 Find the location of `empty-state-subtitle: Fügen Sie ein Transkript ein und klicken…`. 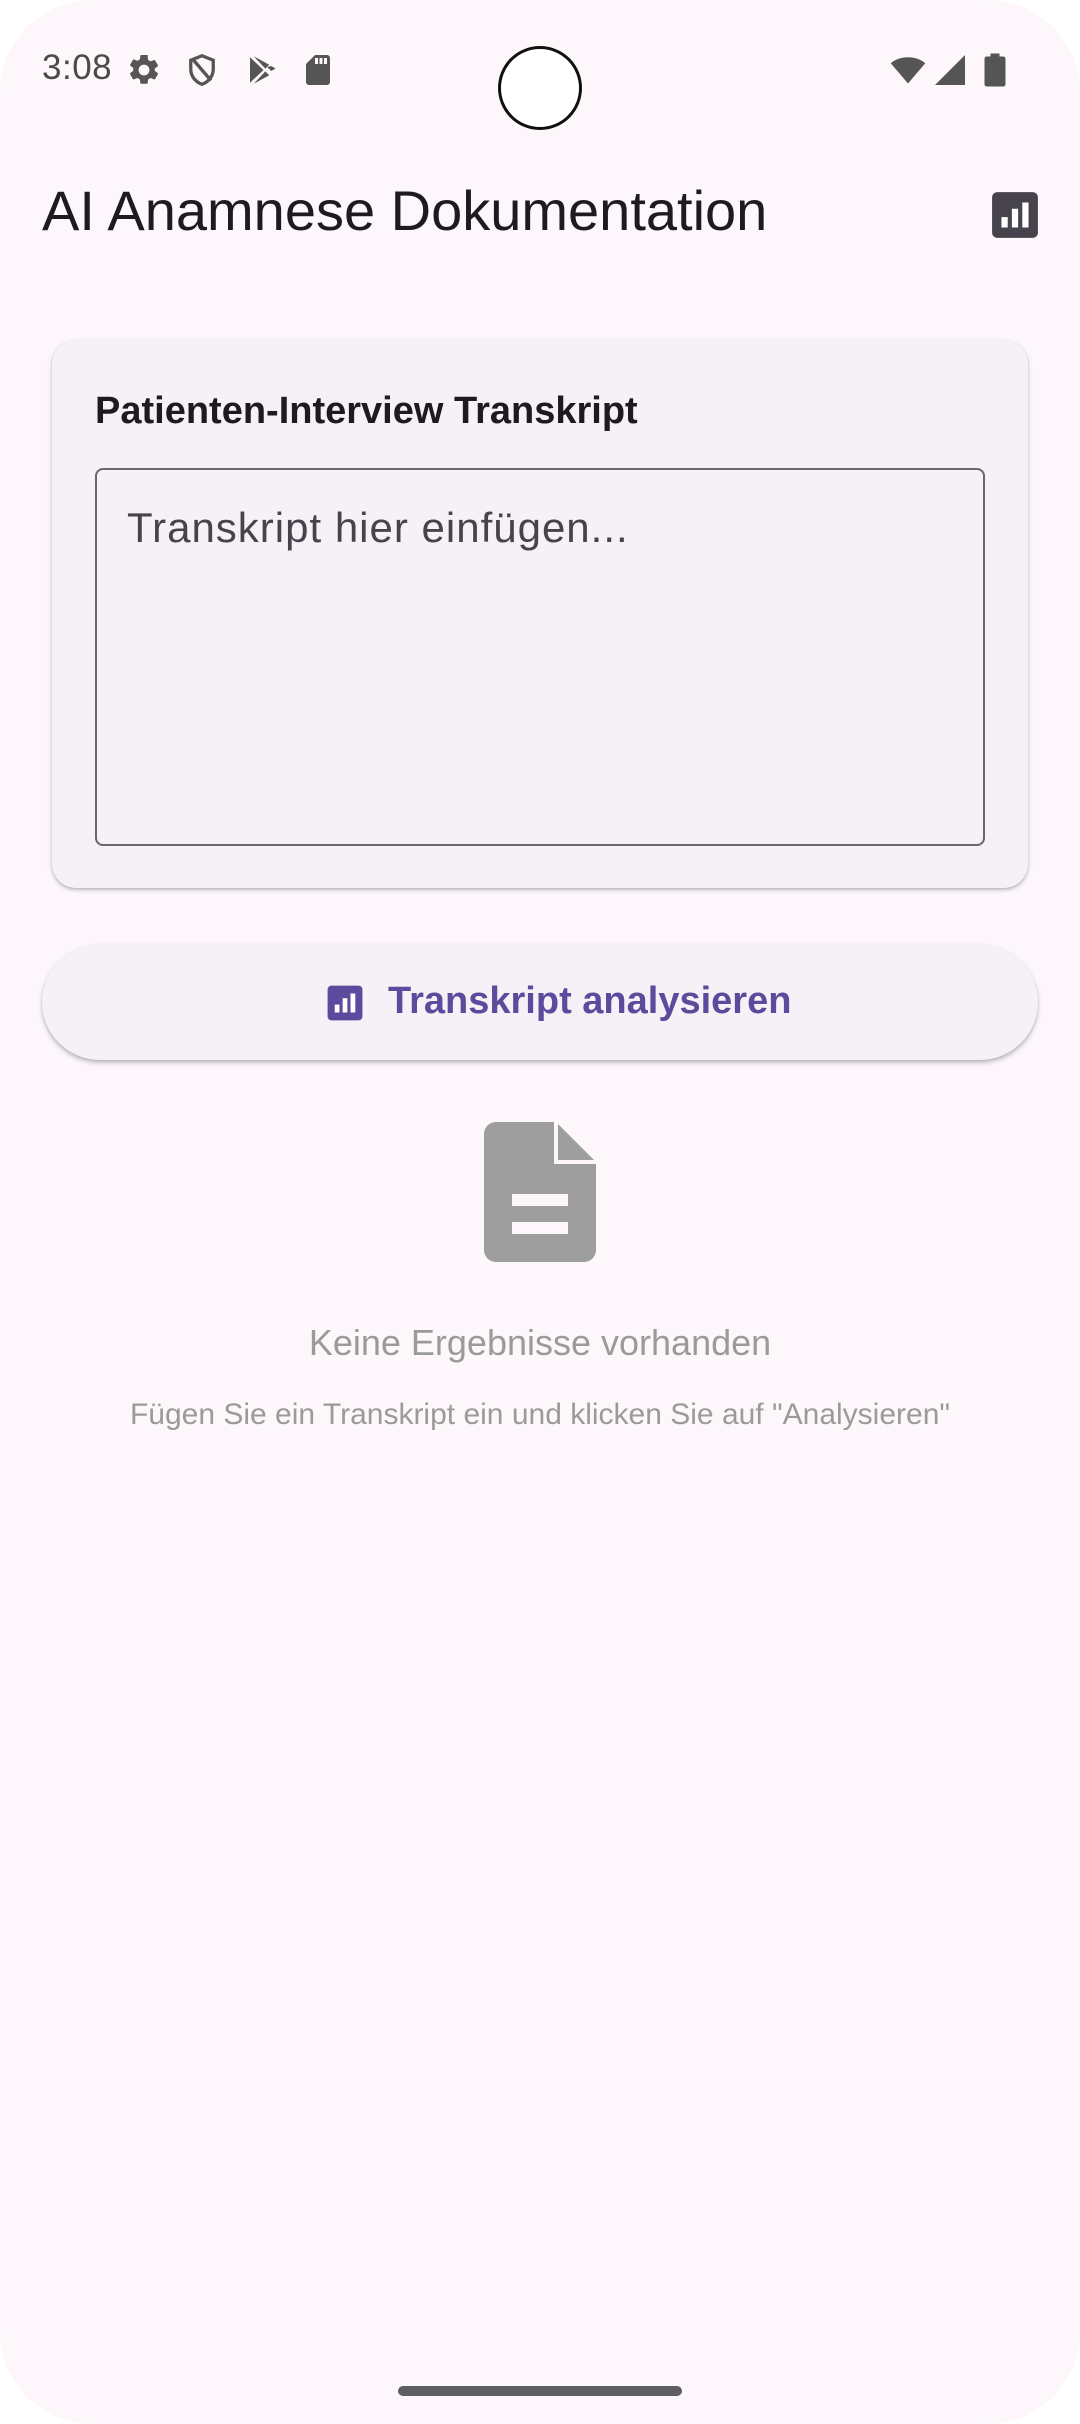

empty-state-subtitle: Fügen Sie ein Transkript ein und klicken… is located at coordinates (540, 1414).